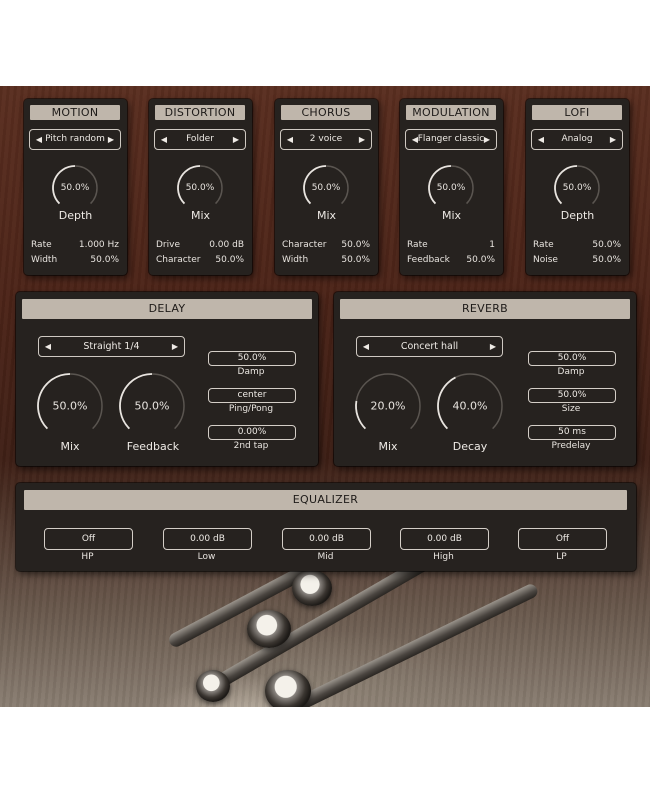 This screenshot has height=794, width=650. I want to click on reverb-predelay-box: 50 ms, so click(572, 432).